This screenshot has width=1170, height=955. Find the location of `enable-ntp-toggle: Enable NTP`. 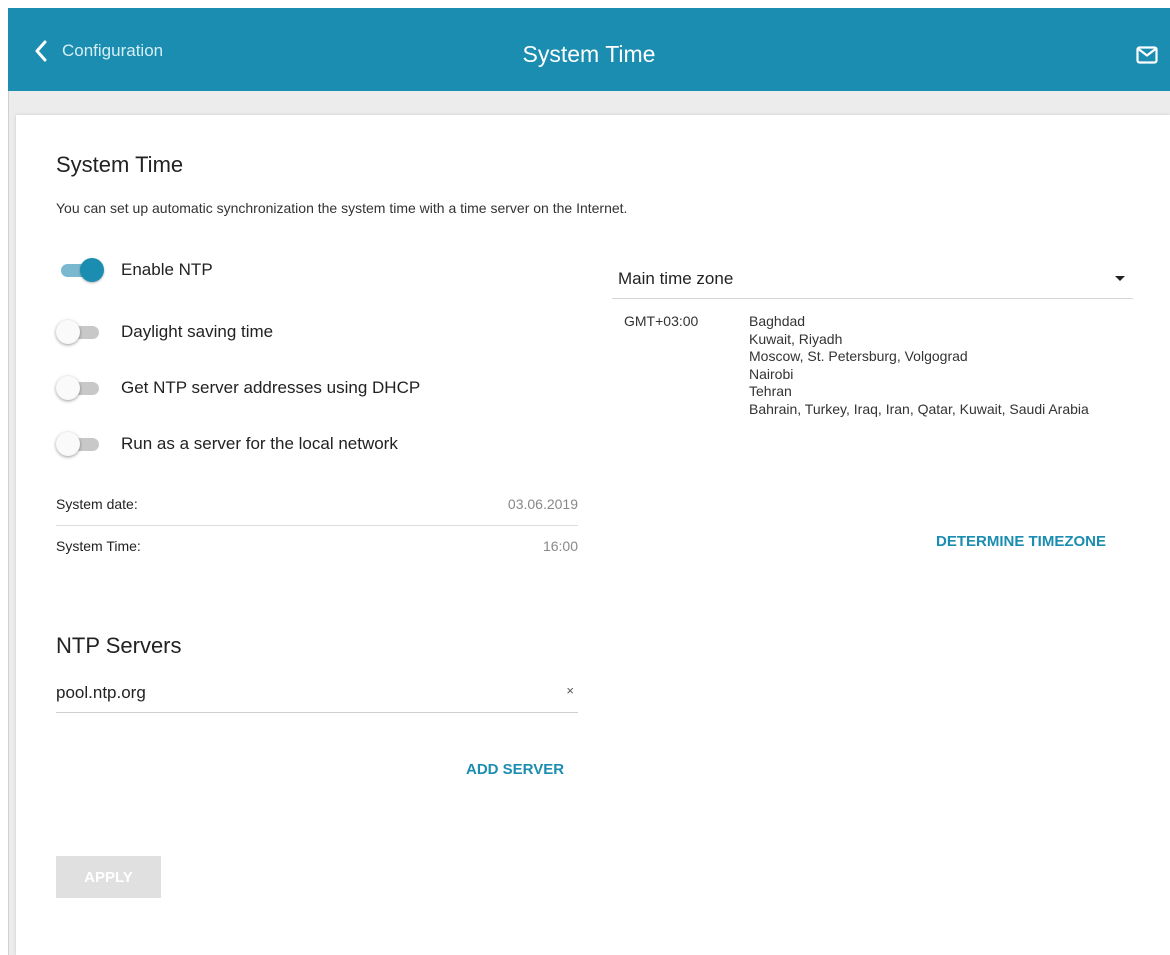

enable-ntp-toggle: Enable NTP is located at coordinates (134, 270).